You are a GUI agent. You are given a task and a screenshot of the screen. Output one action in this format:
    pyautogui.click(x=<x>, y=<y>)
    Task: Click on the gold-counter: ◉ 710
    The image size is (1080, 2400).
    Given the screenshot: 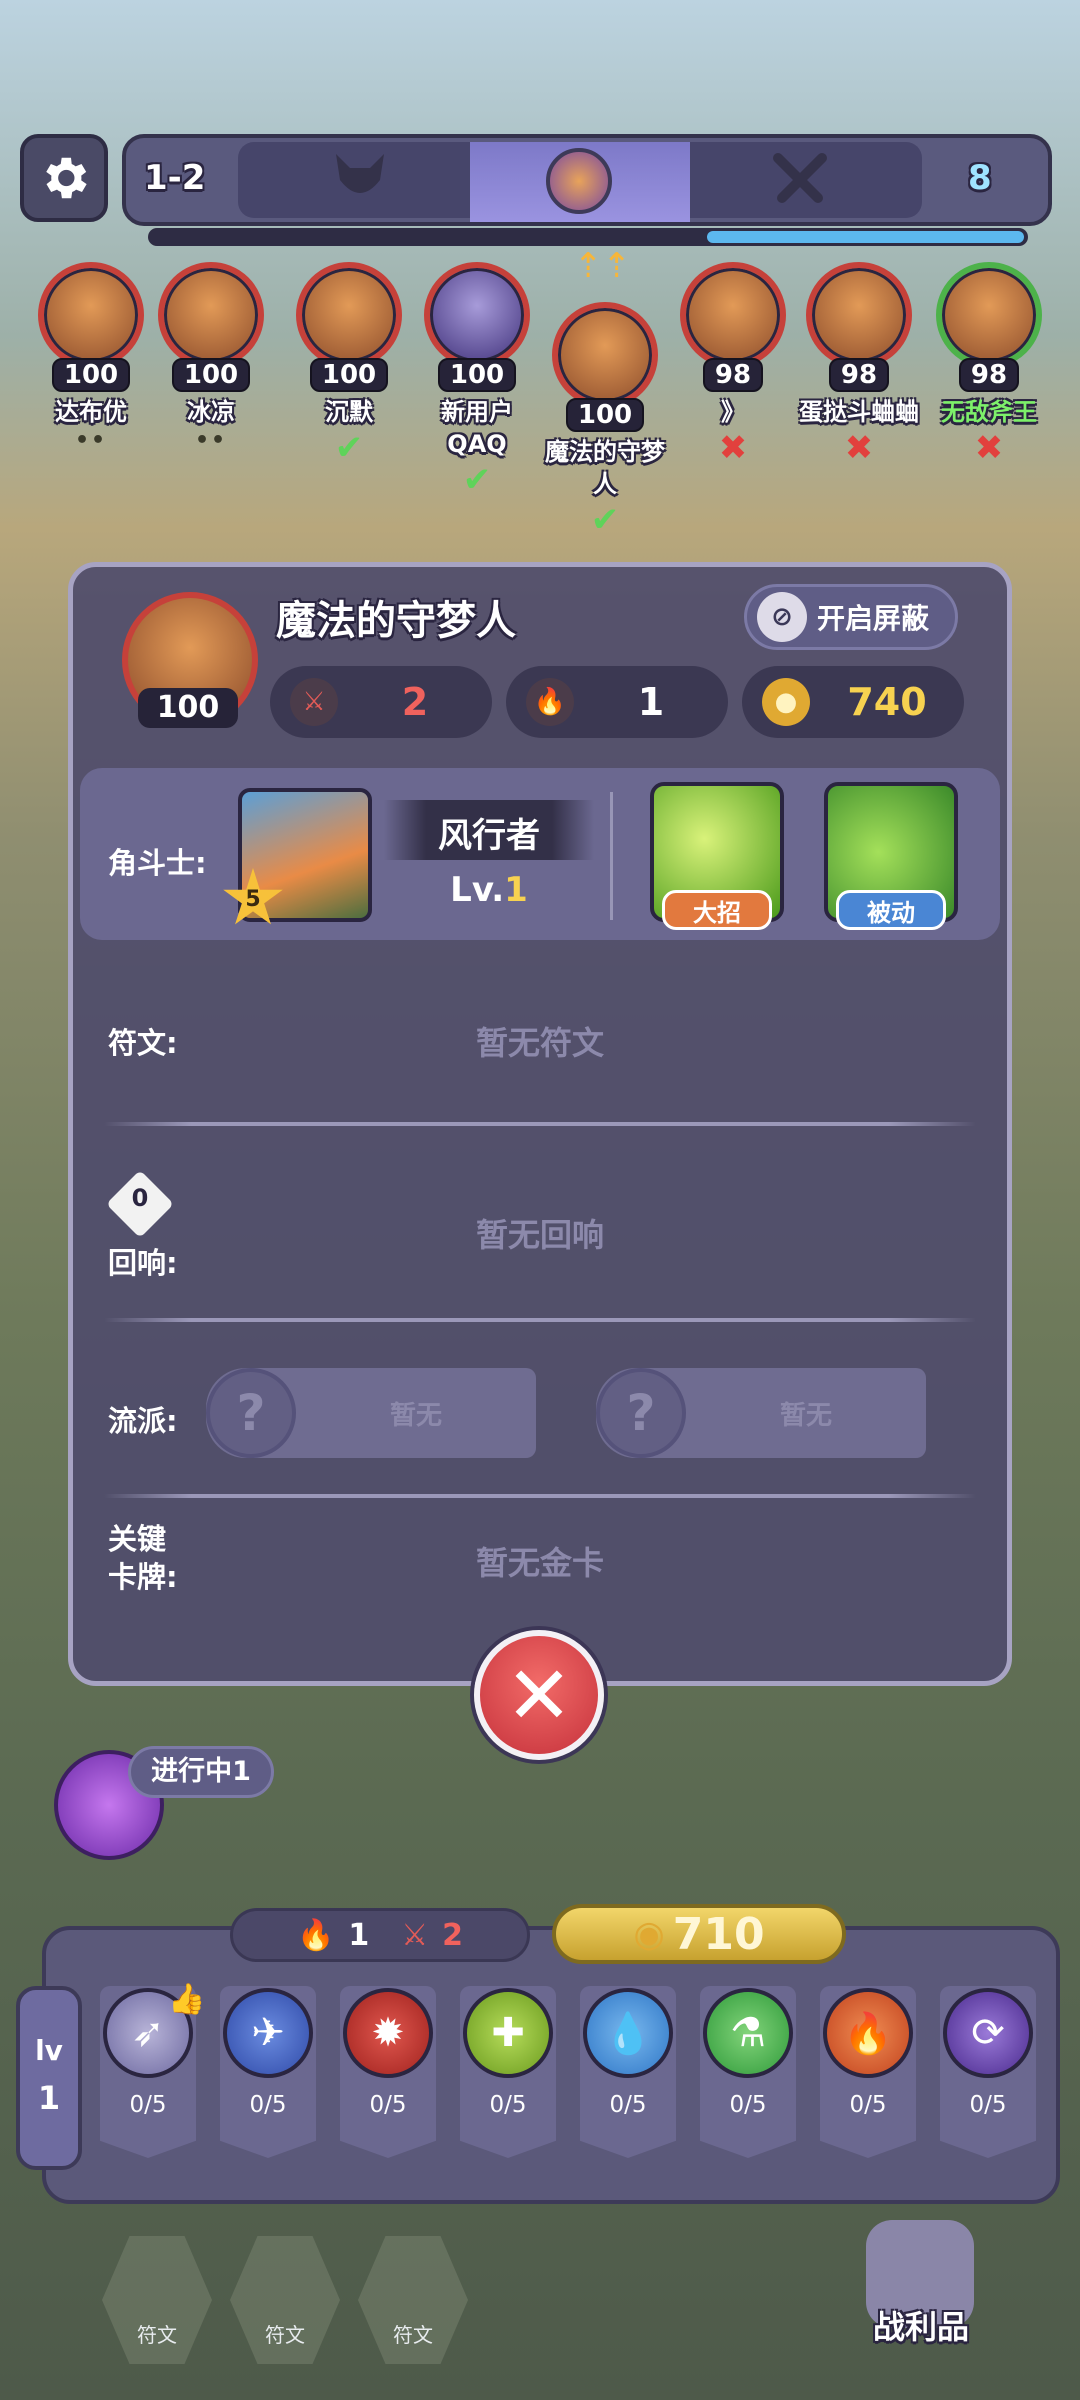 What is the action you would take?
    pyautogui.click(x=699, y=1934)
    